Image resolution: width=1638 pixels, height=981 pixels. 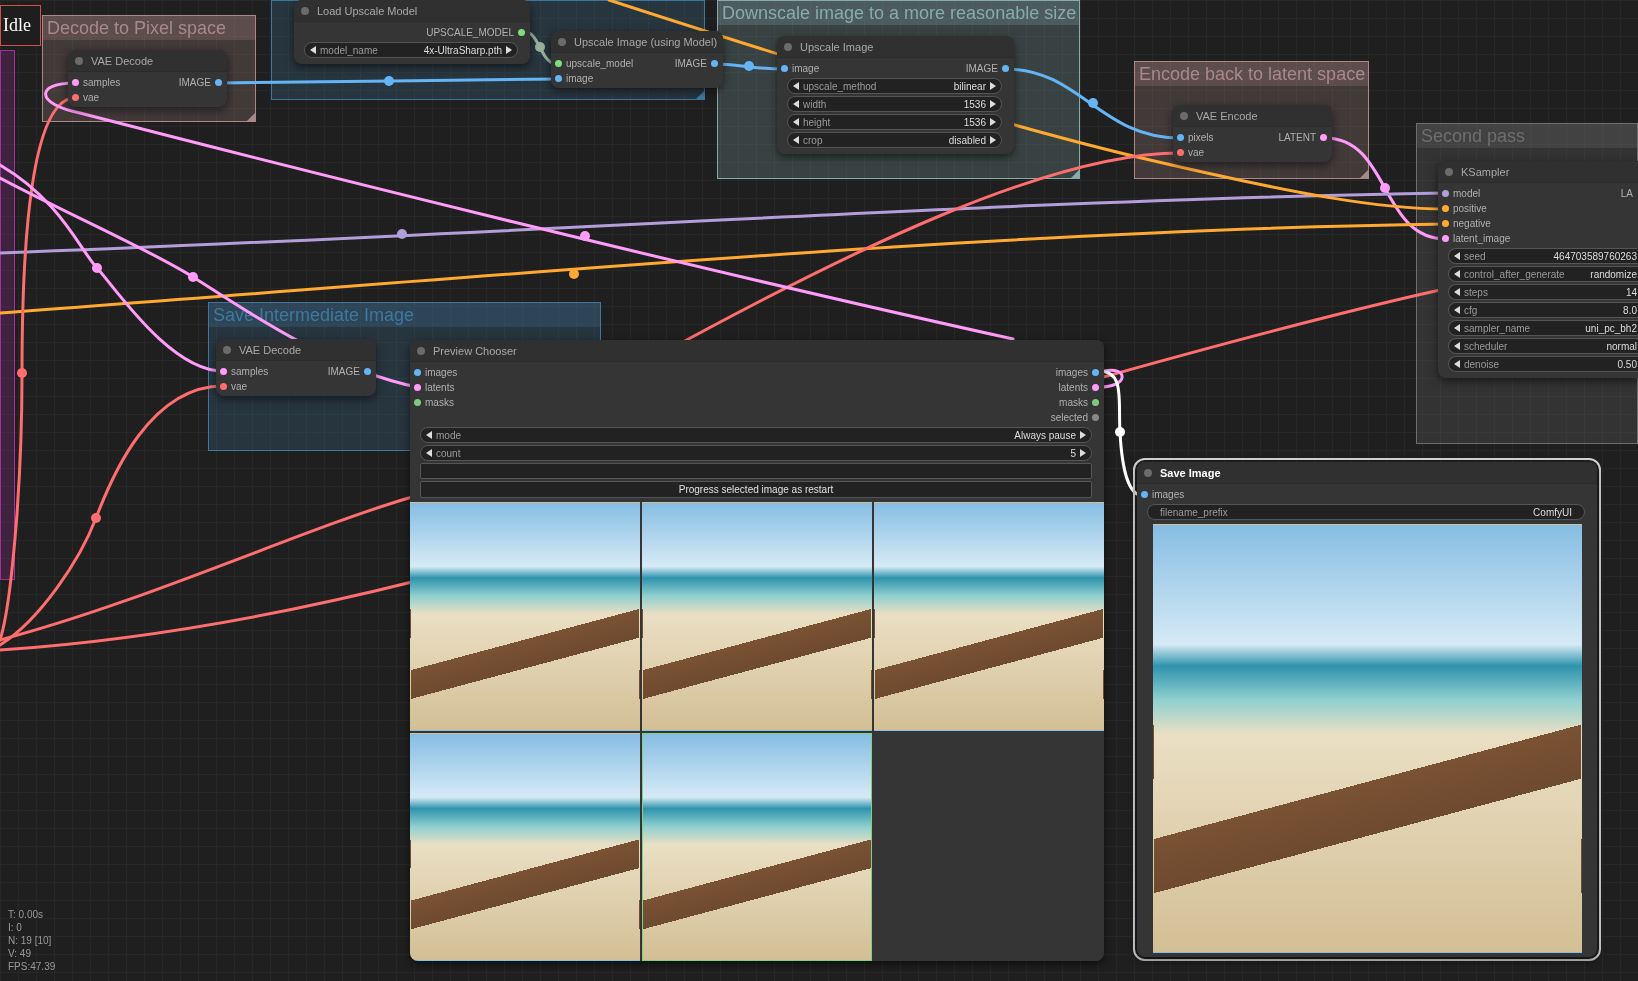 What do you see at coordinates (1543, 346) in the screenshot?
I see `stepper-field: scheduler normal` at bounding box center [1543, 346].